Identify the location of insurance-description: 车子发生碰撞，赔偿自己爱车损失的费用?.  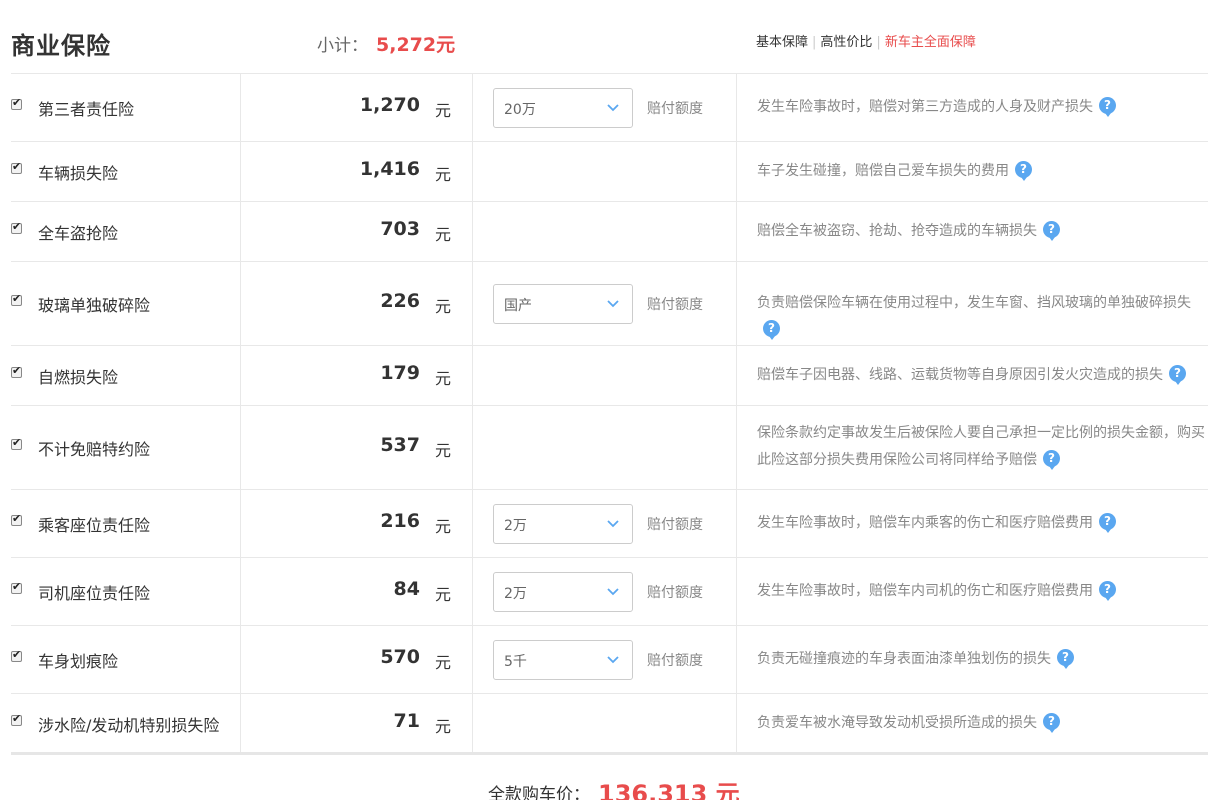
(982, 171).